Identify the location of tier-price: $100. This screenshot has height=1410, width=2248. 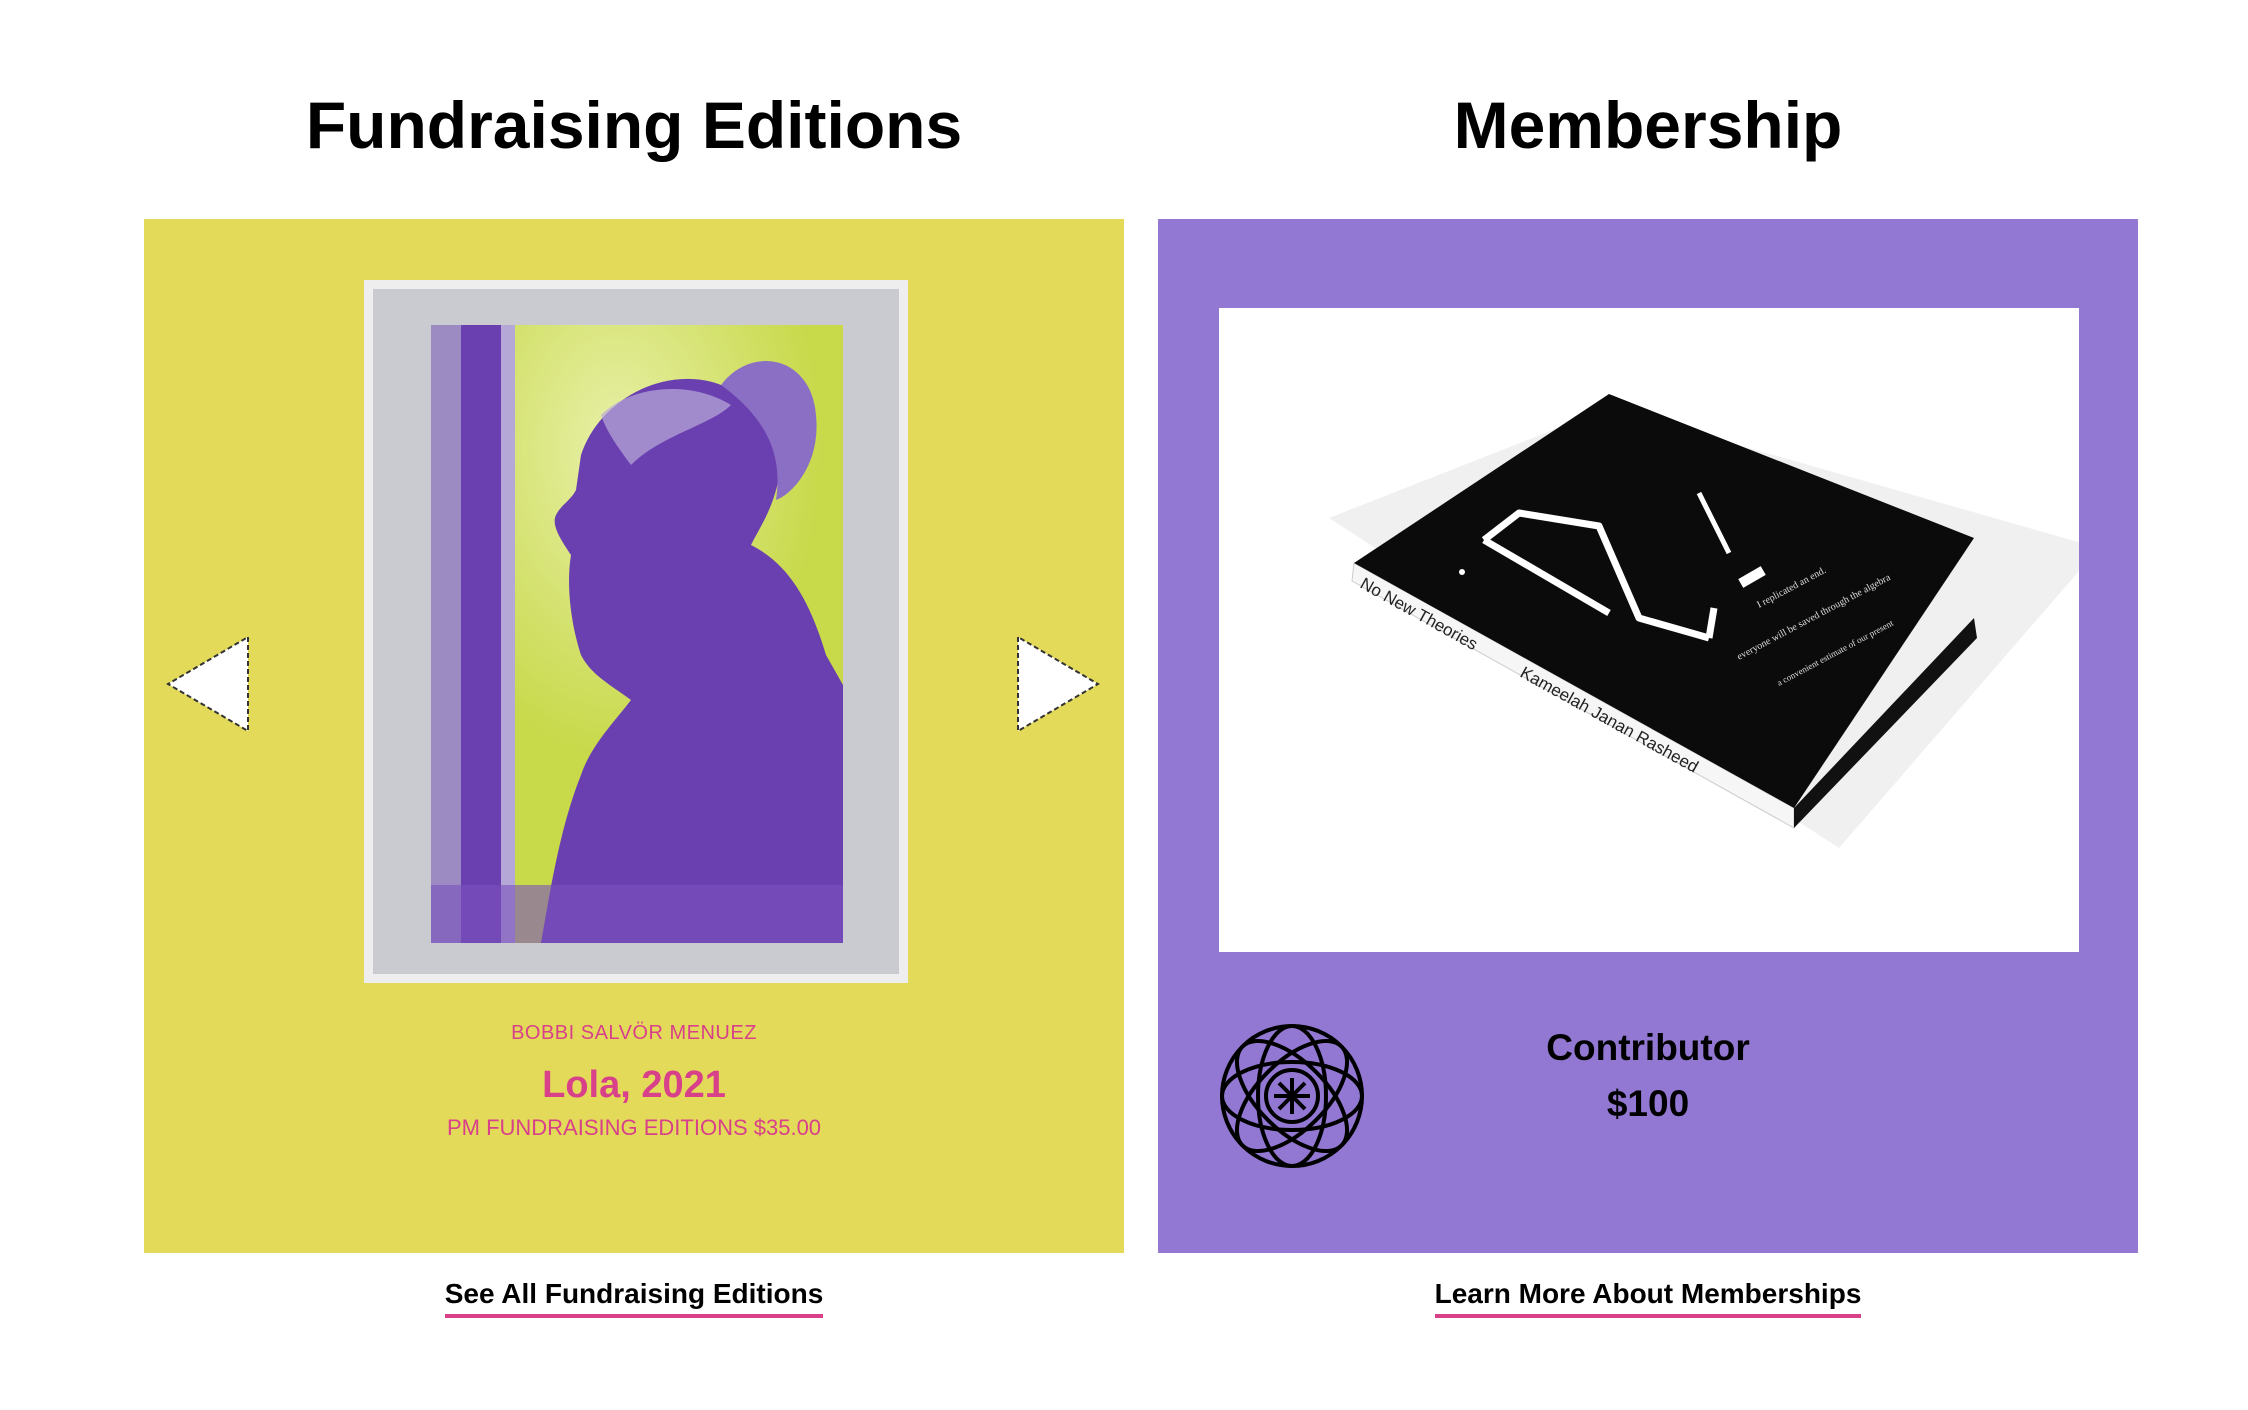
(1648, 1103).